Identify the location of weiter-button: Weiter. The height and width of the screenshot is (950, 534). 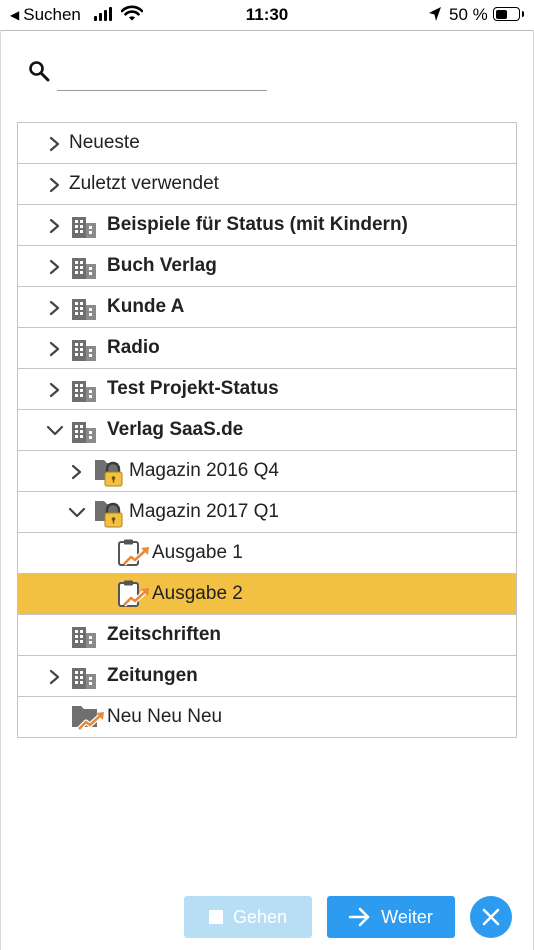
(391, 917).